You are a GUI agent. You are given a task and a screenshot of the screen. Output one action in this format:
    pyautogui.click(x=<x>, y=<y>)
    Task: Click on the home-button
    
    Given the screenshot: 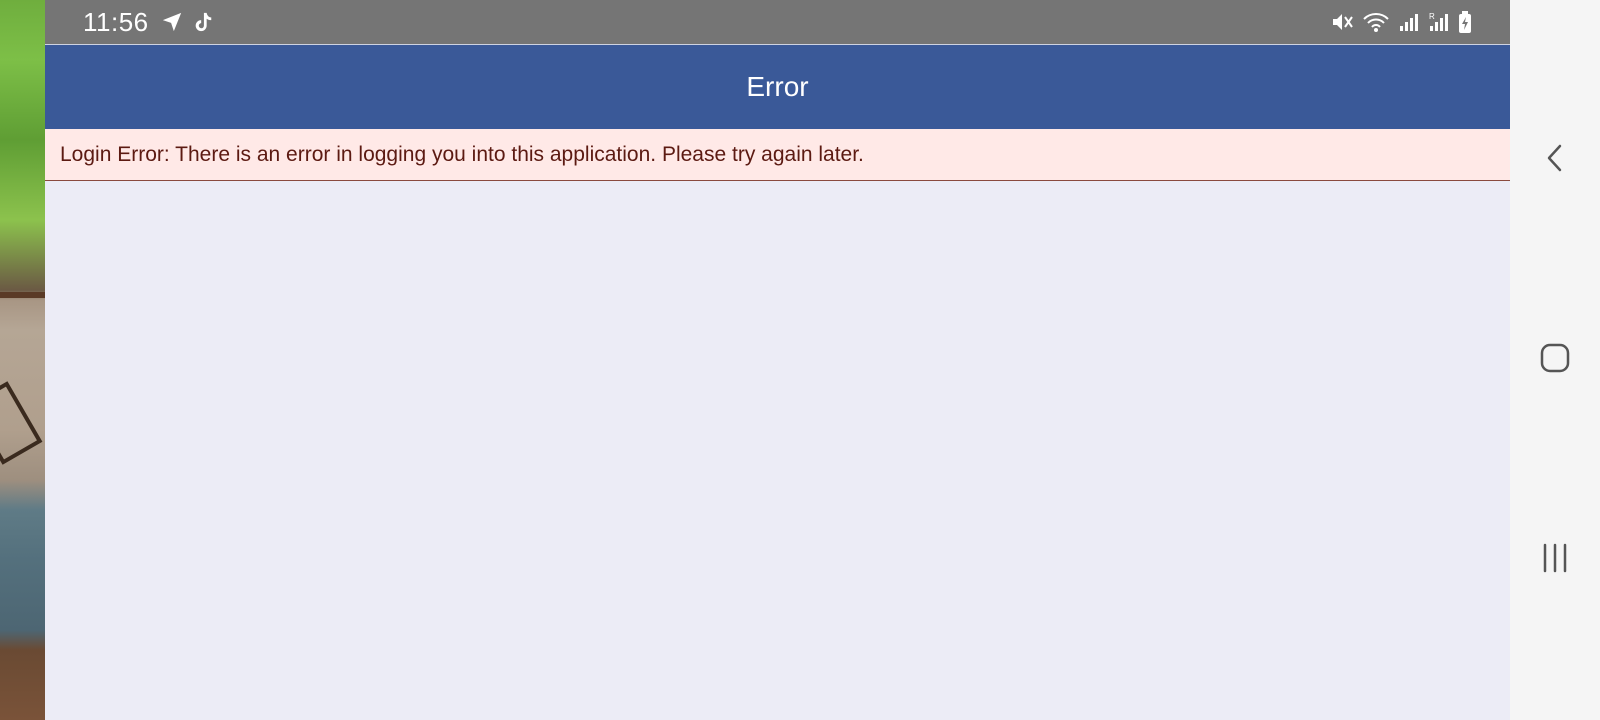 What is the action you would take?
    pyautogui.click(x=1555, y=360)
    